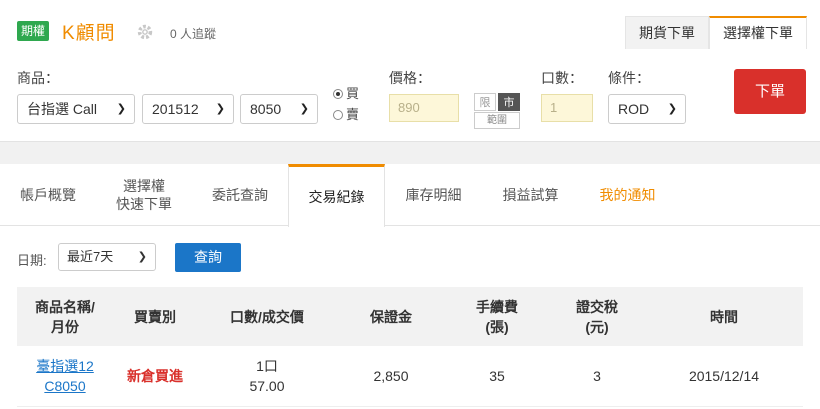 Image resolution: width=820 pixels, height=409 pixels. Describe the element at coordinates (497, 376) in the screenshot. I see `cell-fee: 35` at that location.